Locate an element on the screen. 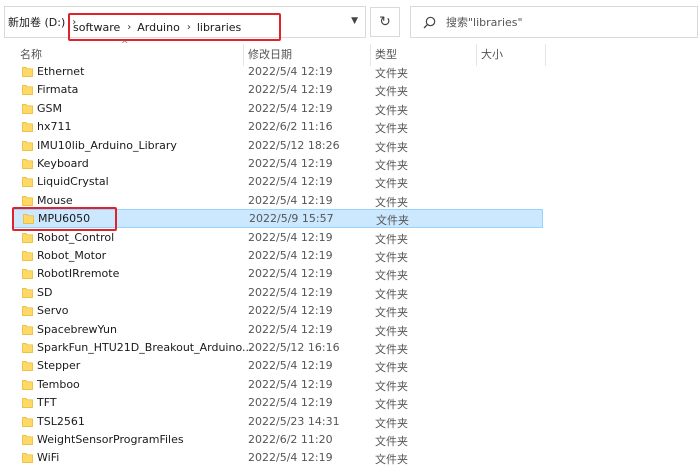 This screenshot has height=475, width=700. file-row: Keyboard 2022/5/4 12:19 文件夹 is located at coordinates (350, 163).